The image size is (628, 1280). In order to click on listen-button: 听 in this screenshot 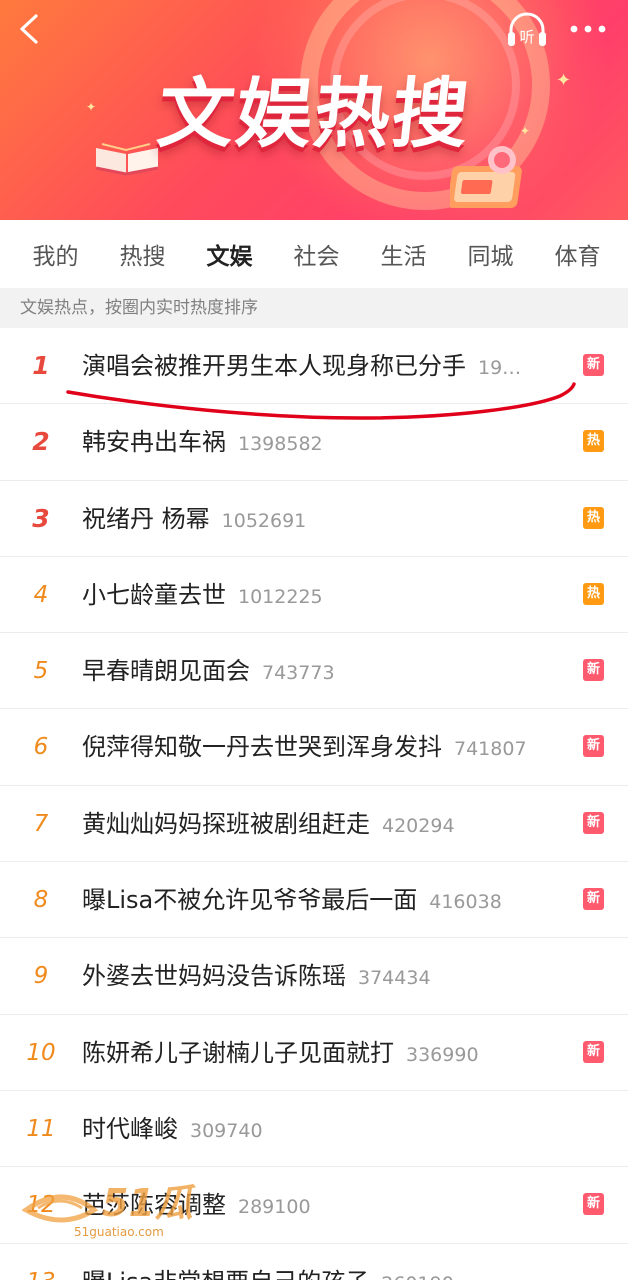, I will do `click(527, 30)`.